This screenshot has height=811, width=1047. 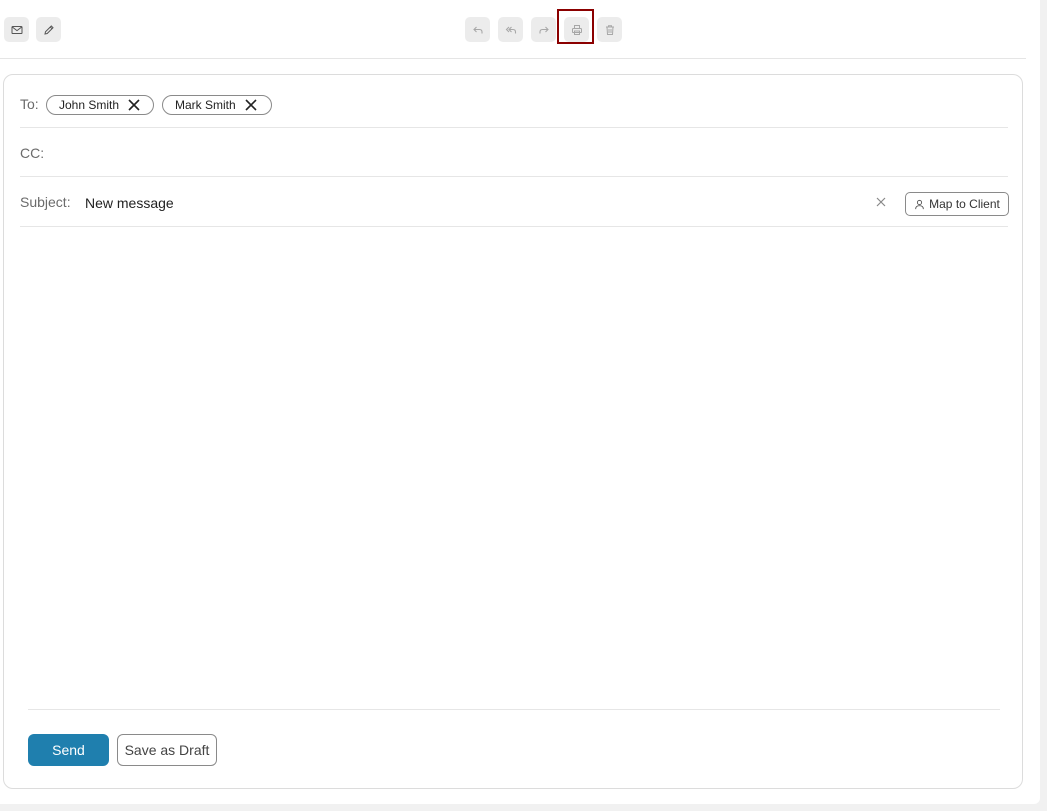 I want to click on cc-label: CC:, so click(x=32, y=153).